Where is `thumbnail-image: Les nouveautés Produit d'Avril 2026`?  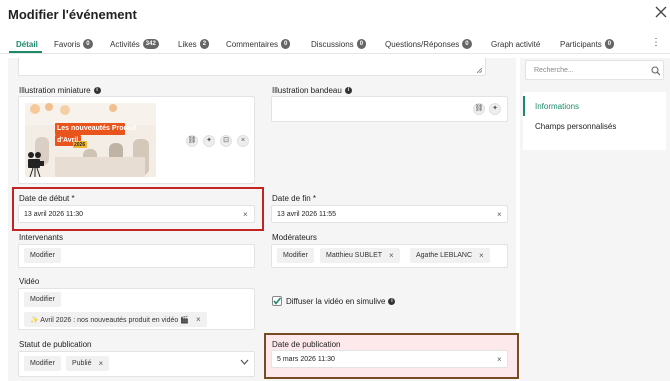
thumbnail-image: Les nouveautés Produit d'Avril 2026 is located at coordinates (90, 140).